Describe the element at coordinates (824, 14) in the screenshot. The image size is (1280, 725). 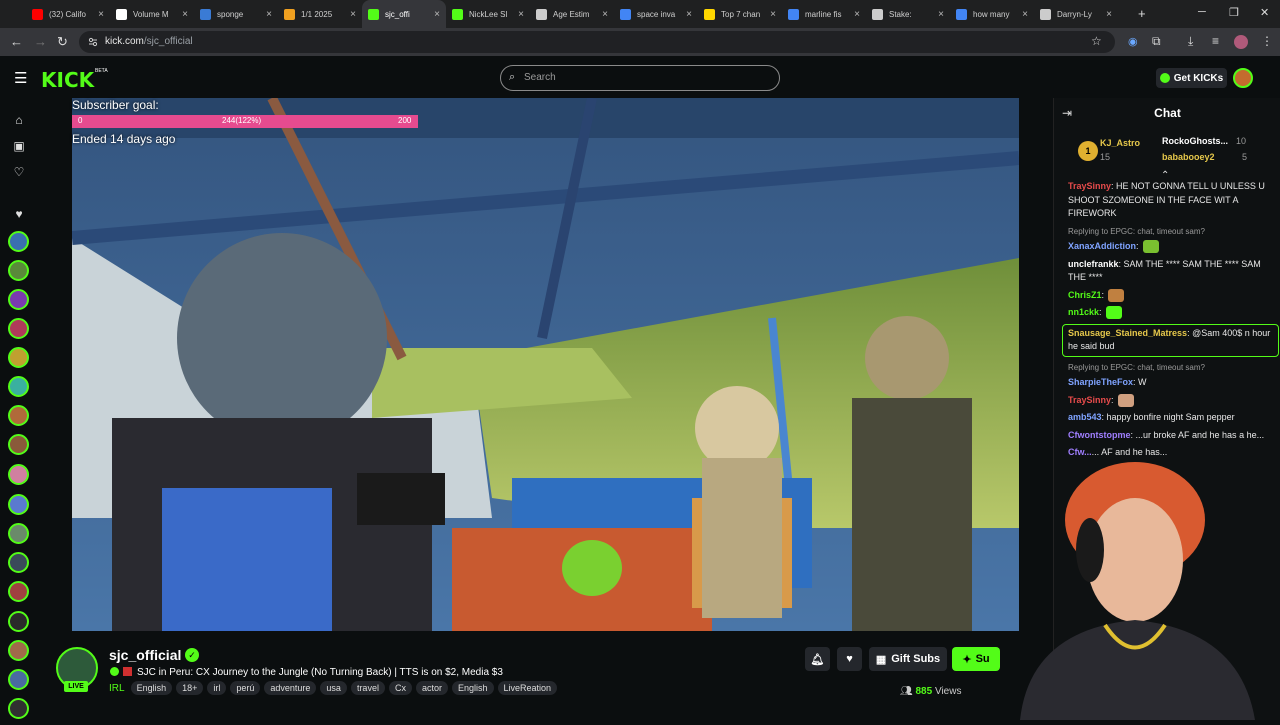
I see `browser-tab: marline fis ×` at that location.